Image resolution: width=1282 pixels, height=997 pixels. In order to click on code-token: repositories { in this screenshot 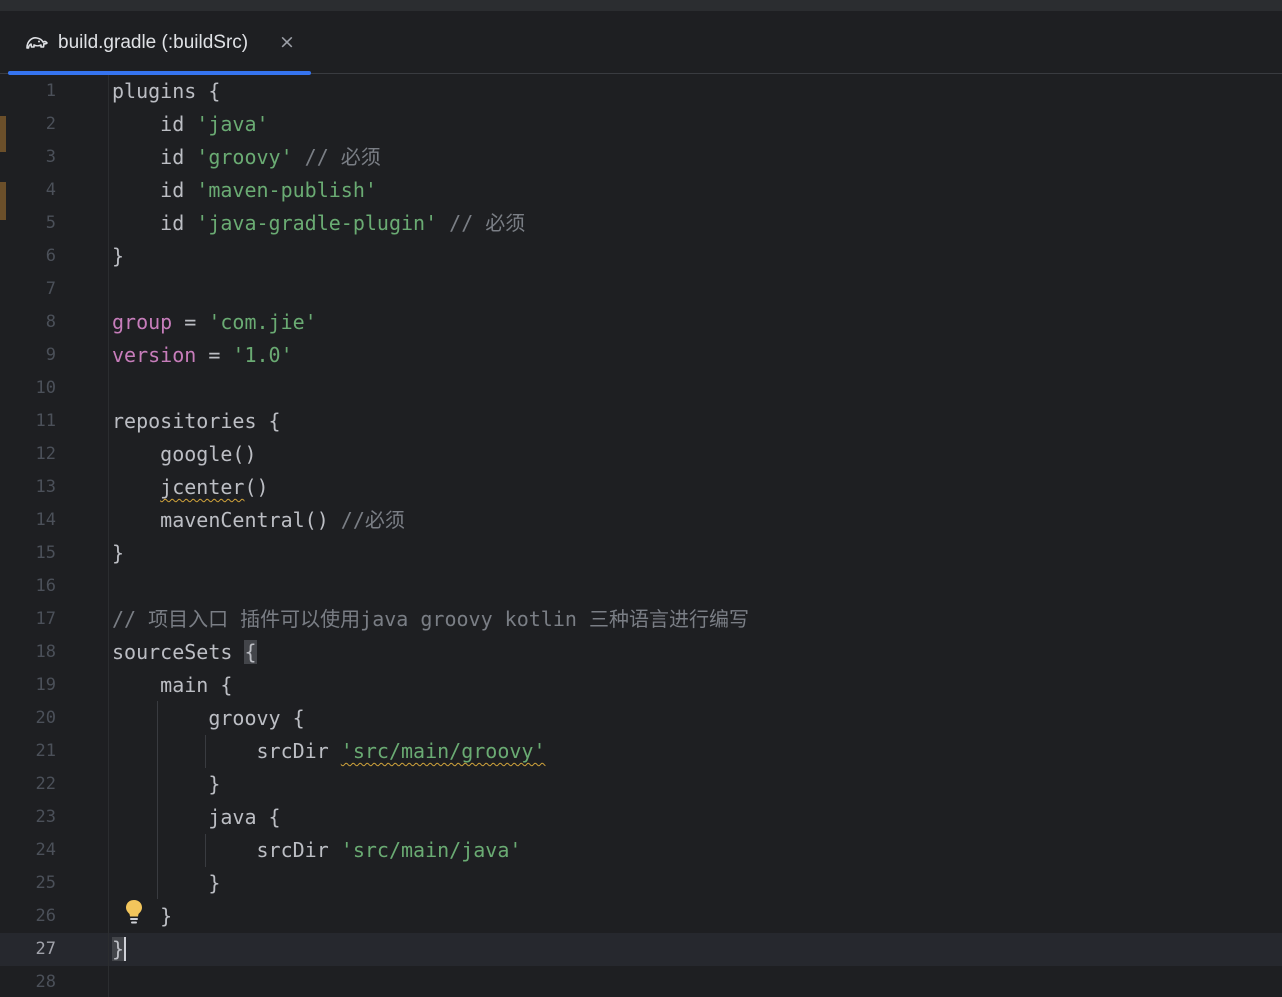, I will do `click(196, 421)`.